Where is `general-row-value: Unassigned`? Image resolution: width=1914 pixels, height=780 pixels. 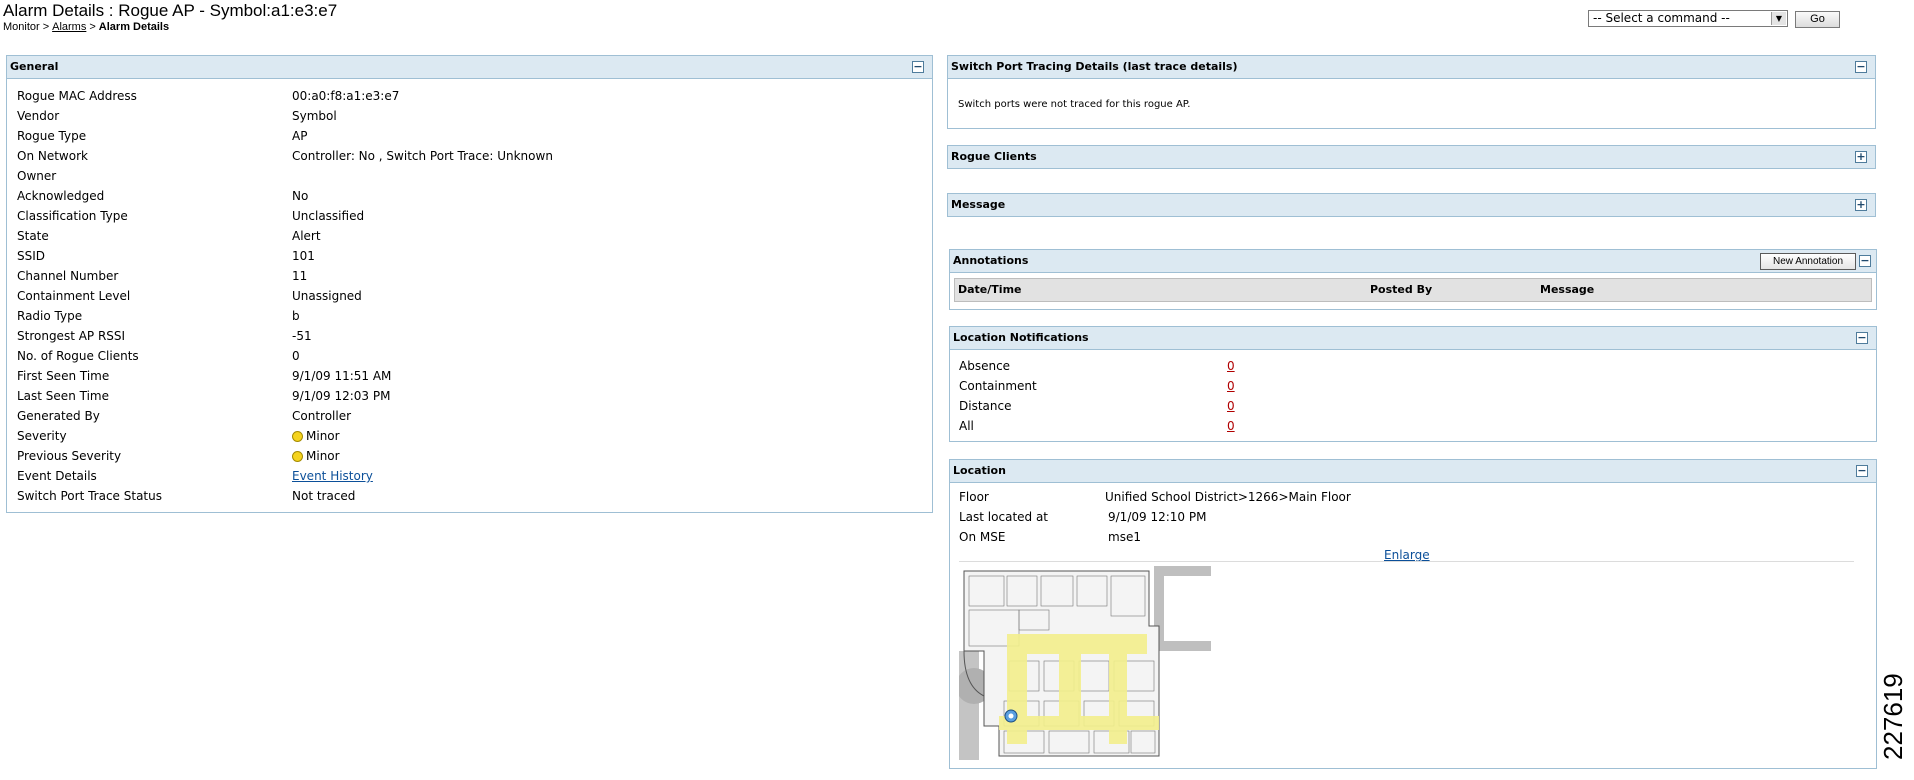
general-row-value: Unassigned is located at coordinates (327, 296).